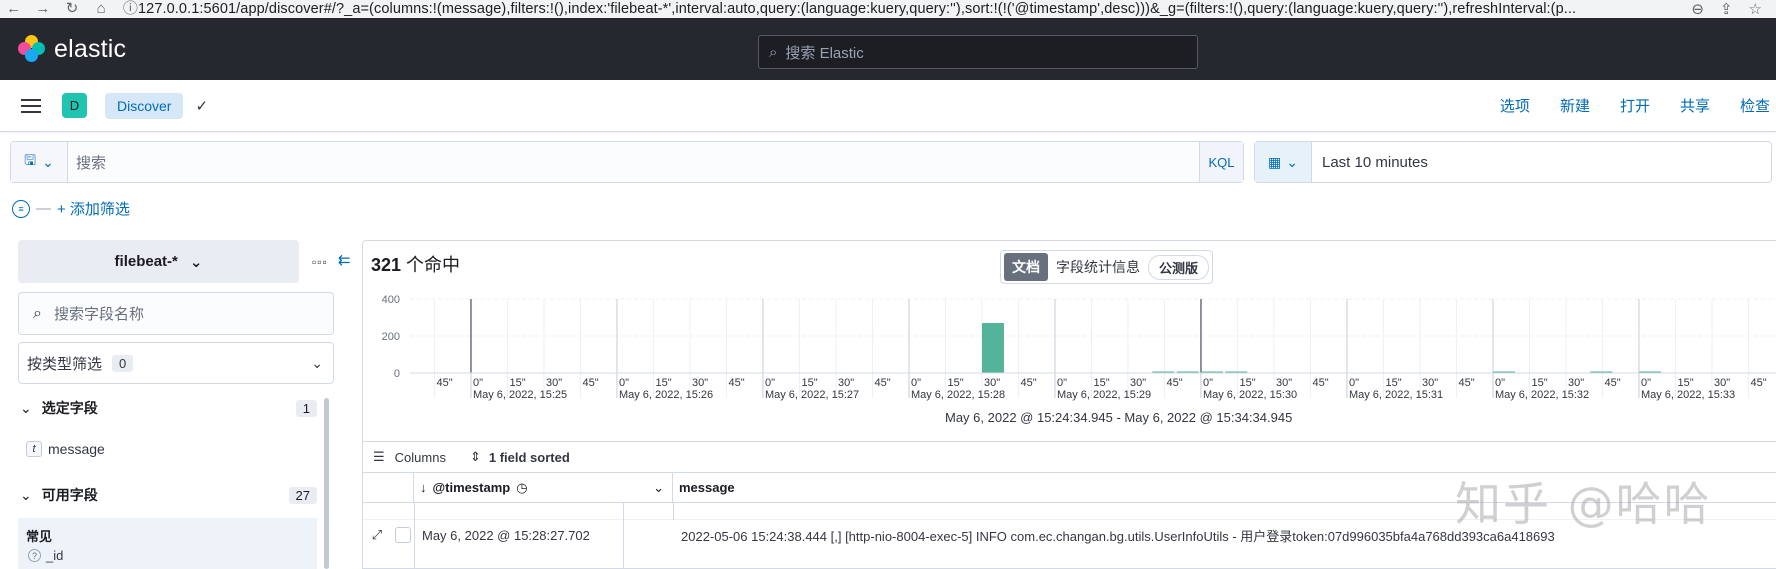 This screenshot has width=1776, height=569. I want to click on unknown-type-icon: ?, so click(34, 555).